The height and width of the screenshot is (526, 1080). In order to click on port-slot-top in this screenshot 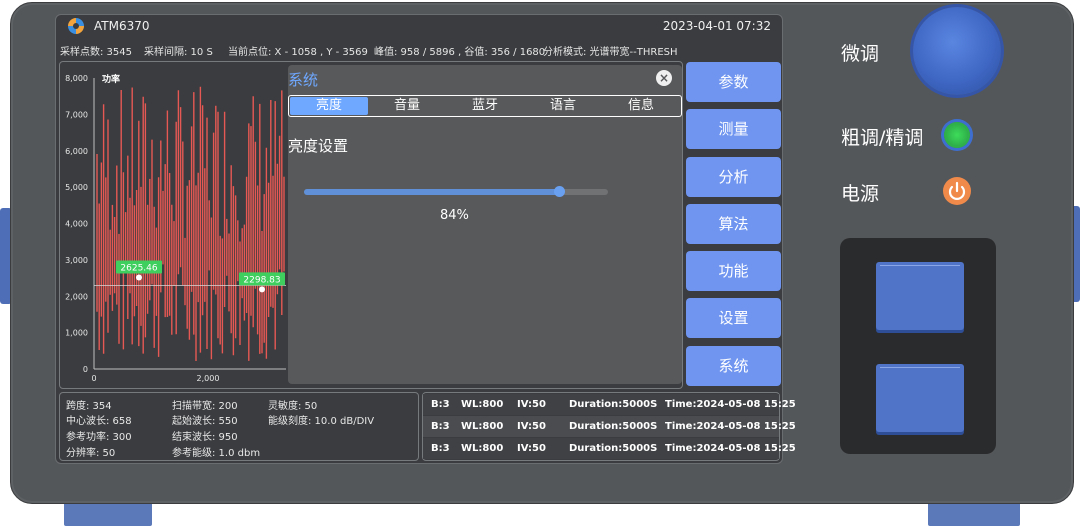, I will do `click(920, 296)`.